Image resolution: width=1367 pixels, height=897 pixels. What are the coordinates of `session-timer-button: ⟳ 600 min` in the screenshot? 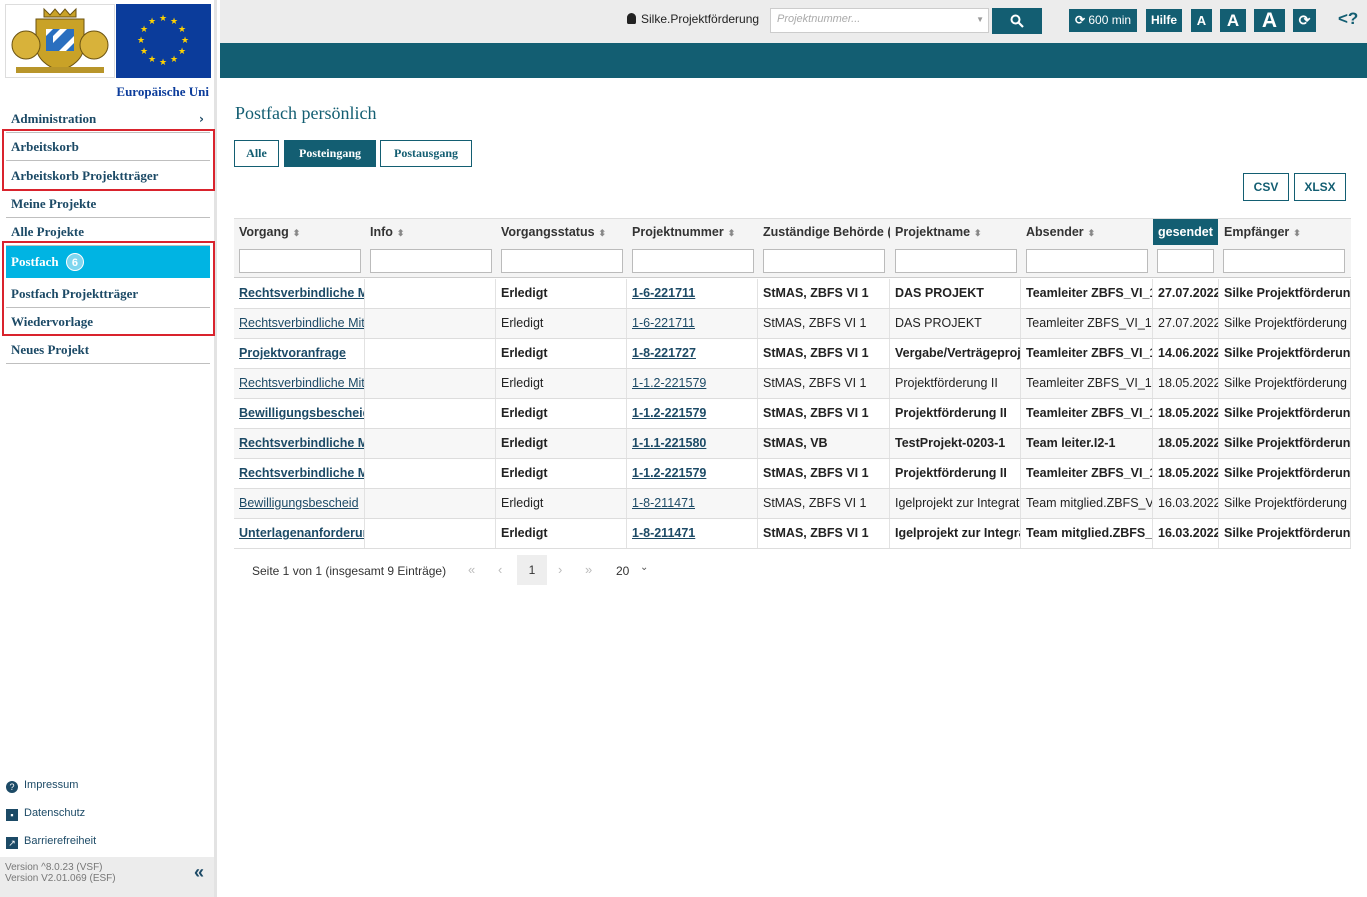 It's located at (1103, 20).